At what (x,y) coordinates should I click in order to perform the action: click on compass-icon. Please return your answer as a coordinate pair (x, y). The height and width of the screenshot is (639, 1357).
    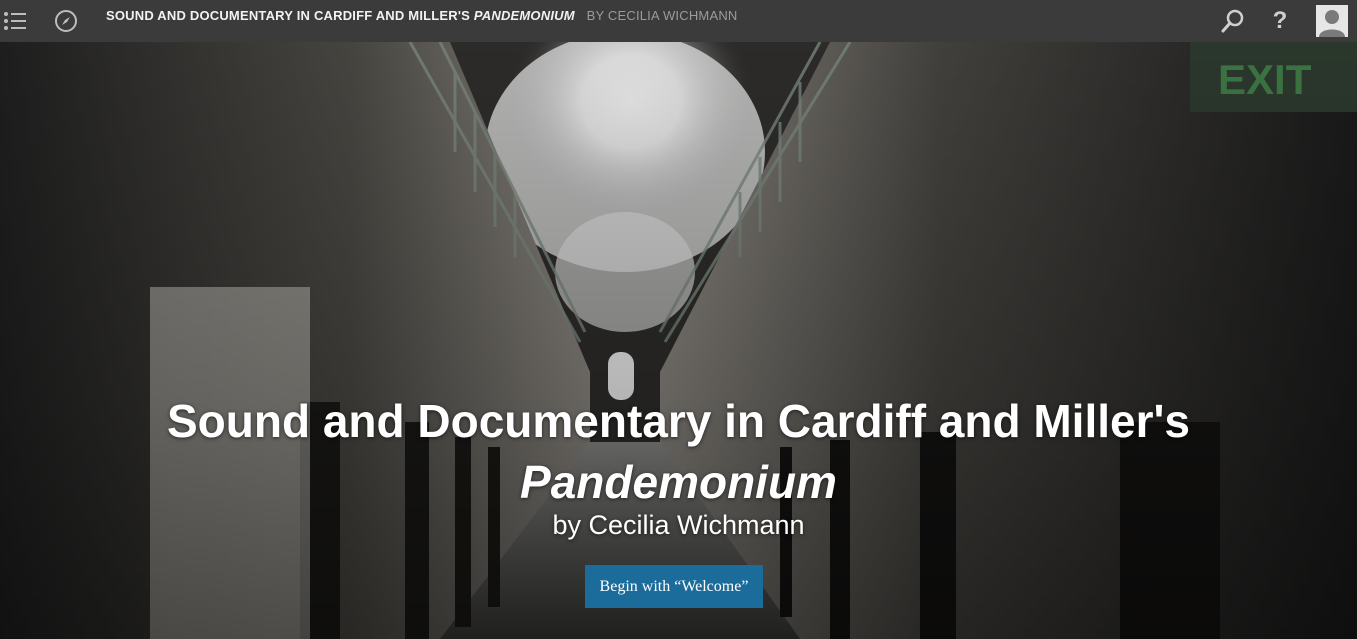
    Looking at the image, I should click on (66, 21).